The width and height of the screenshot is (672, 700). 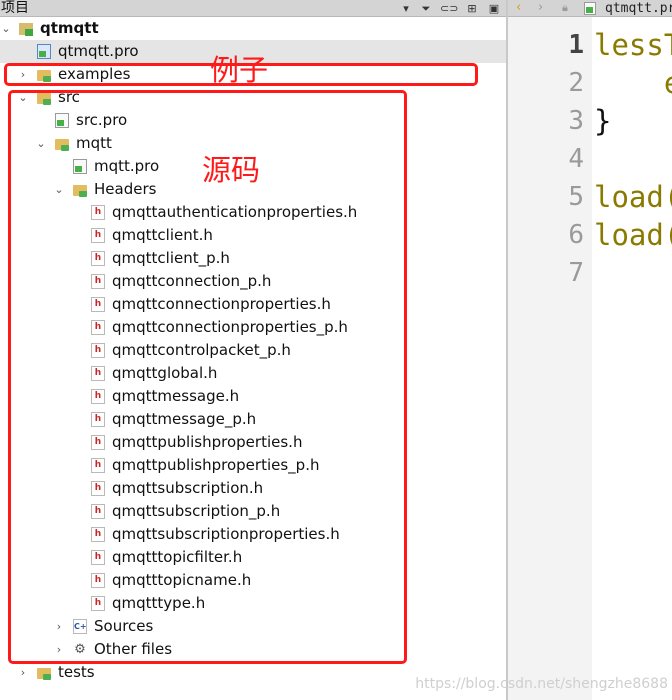 What do you see at coordinates (576, 45) in the screenshot?
I see `line-number: 1` at bounding box center [576, 45].